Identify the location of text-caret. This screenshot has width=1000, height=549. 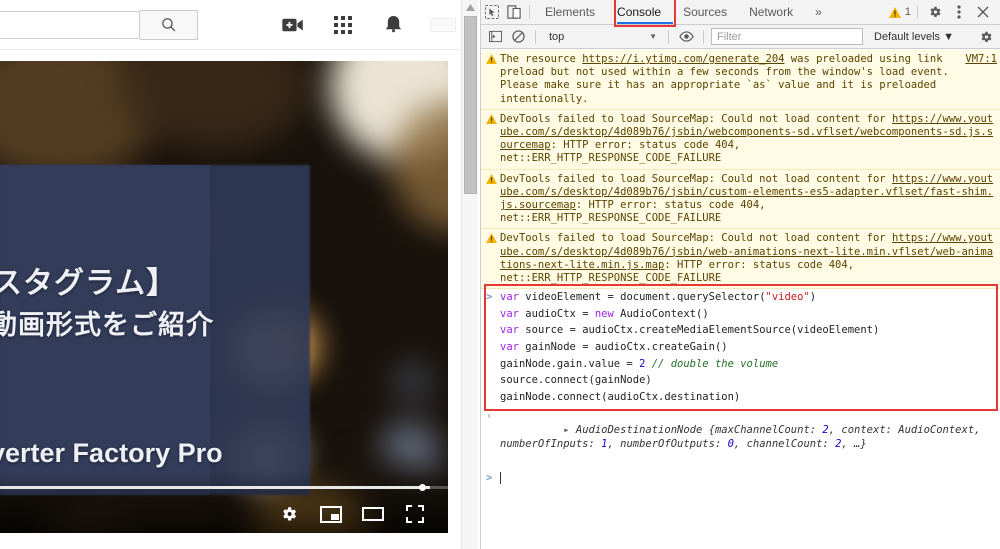
(500, 478).